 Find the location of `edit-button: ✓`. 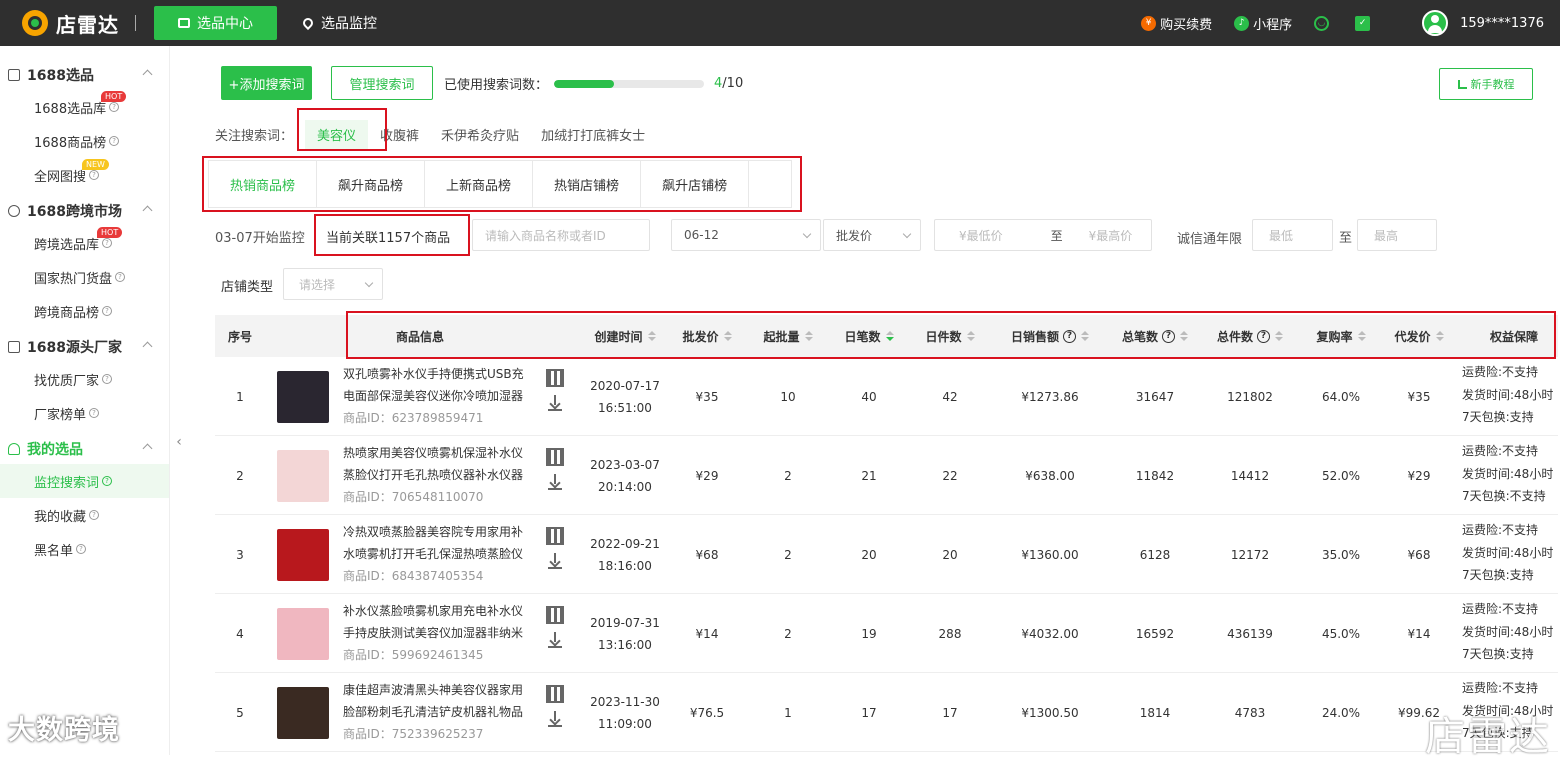

edit-button: ✓ is located at coordinates (1364, 23).